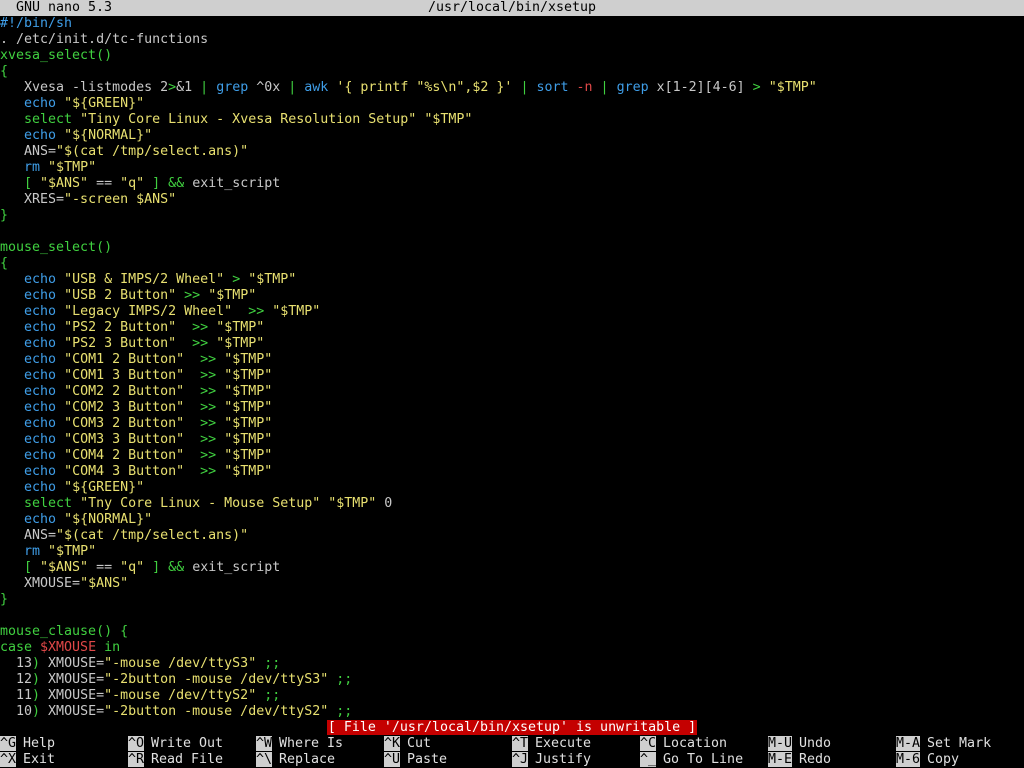 The height and width of the screenshot is (768, 1024). Describe the element at coordinates (512, 200) in the screenshot. I see `code-line: XRES="-screen $ANS"` at that location.